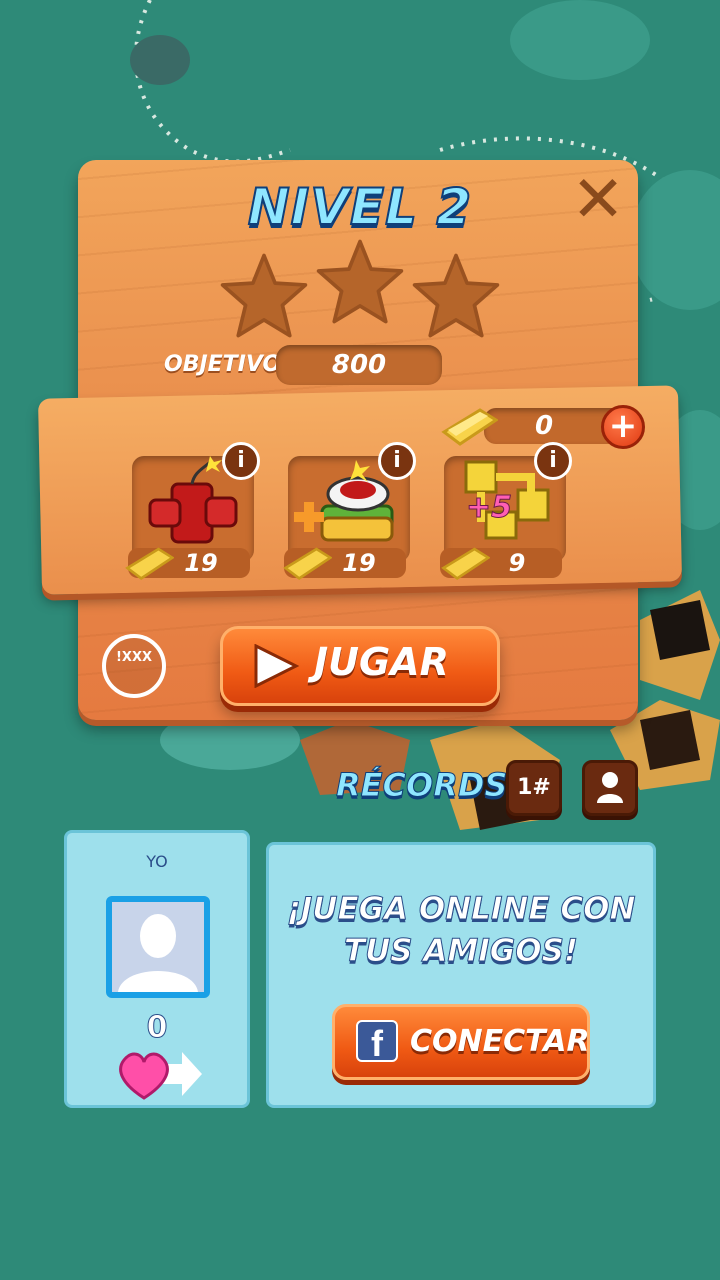  I want to click on lives-count: 0, so click(157, 1028).